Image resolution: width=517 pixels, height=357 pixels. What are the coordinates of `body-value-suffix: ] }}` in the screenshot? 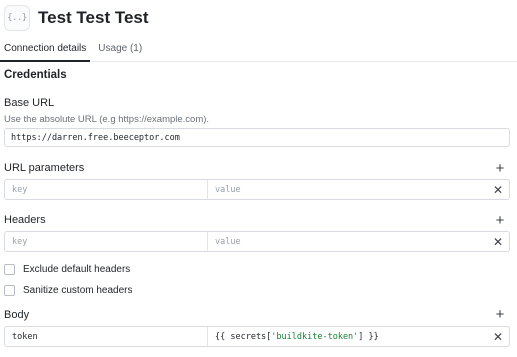 It's located at (368, 336).